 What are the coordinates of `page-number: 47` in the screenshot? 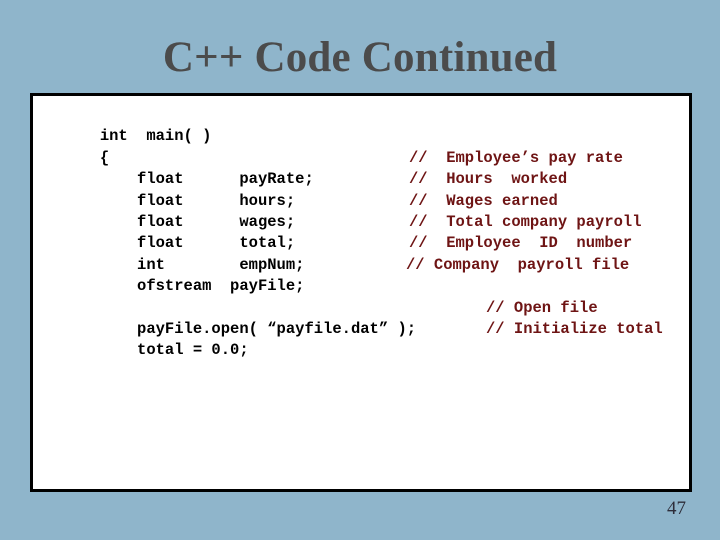 It's located at (676, 508).